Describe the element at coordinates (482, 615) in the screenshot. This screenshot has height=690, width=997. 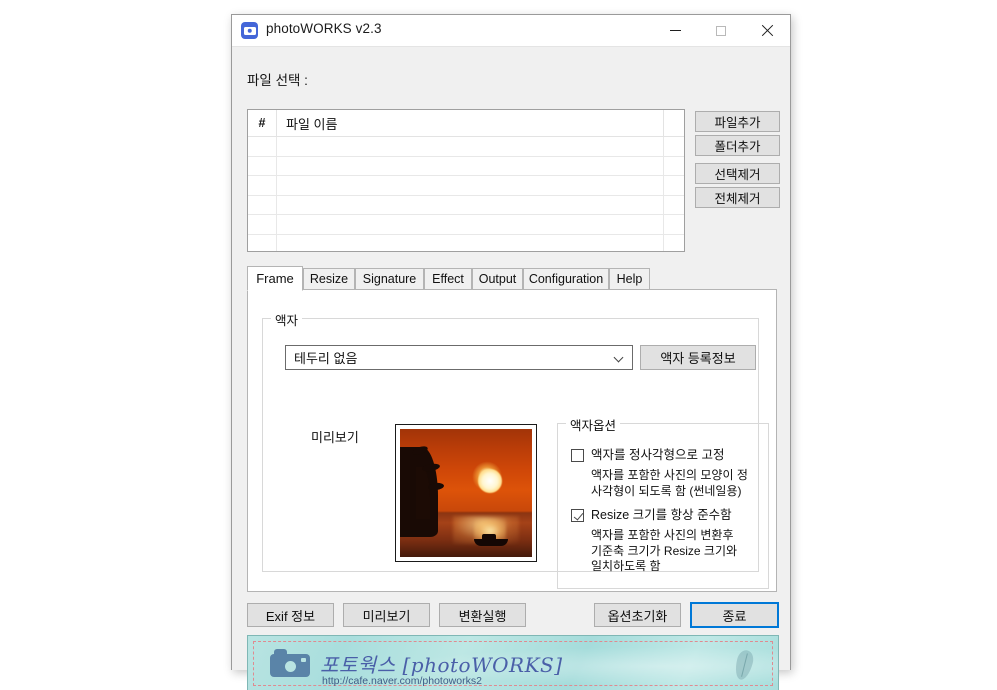
I see `convert-button: 변환실행` at that location.